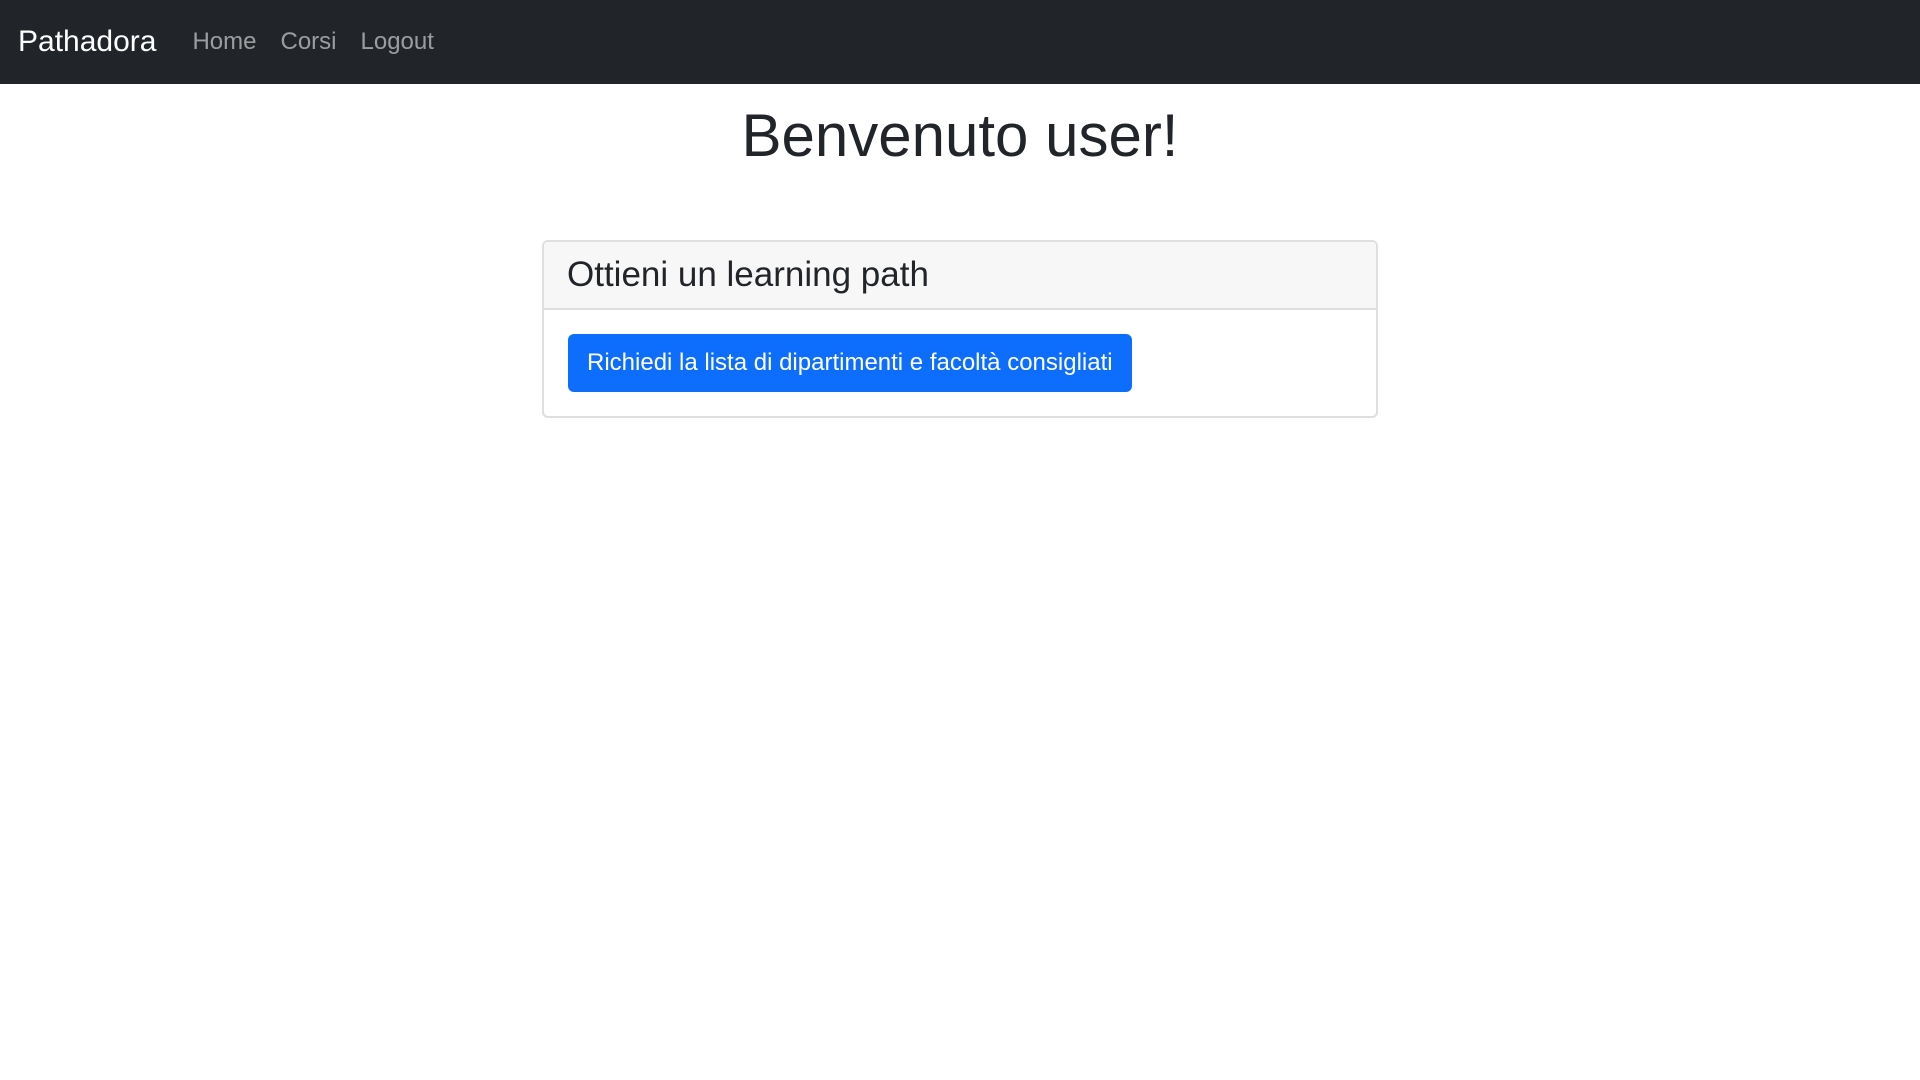  What do you see at coordinates (748, 274) in the screenshot?
I see `card-title: Ottieni un learning path` at bounding box center [748, 274].